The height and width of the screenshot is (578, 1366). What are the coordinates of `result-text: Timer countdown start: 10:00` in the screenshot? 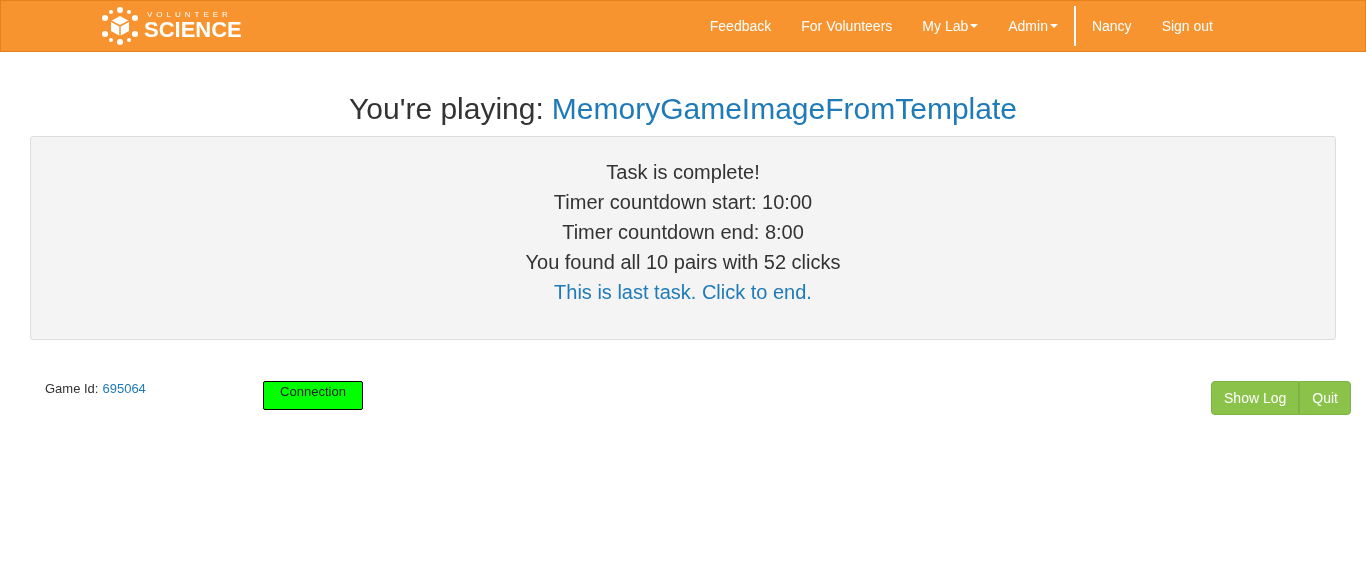 It's located at (683, 202).